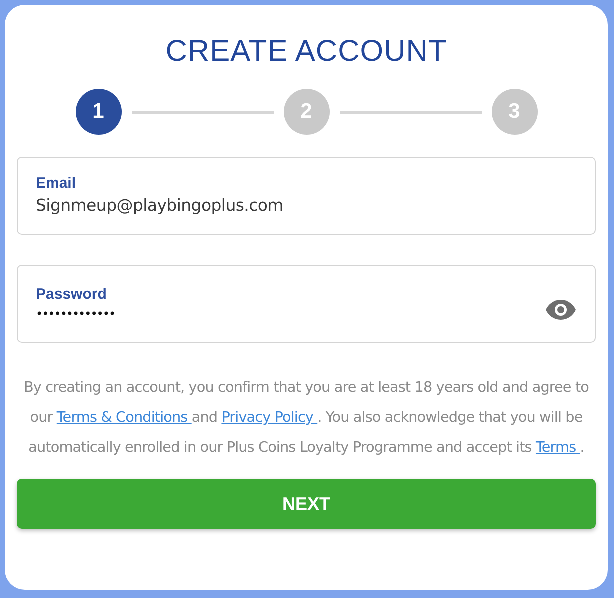 This screenshot has height=598, width=614. I want to click on terms-link: Privacy Policy, so click(270, 418).